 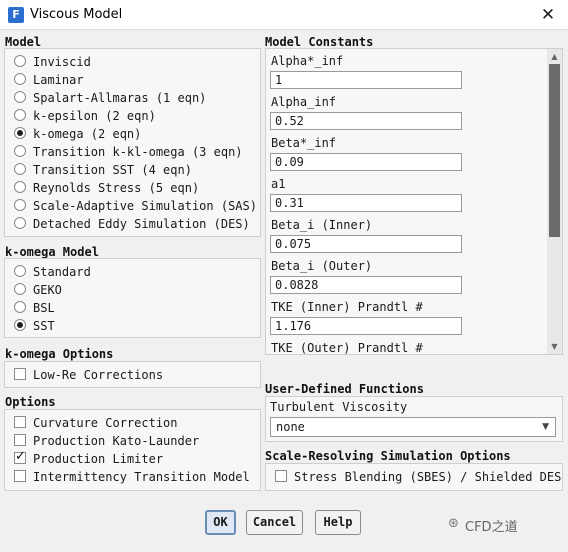 I want to click on model-option-label: Spalart-Allmaras (1 eqn), so click(x=120, y=98).